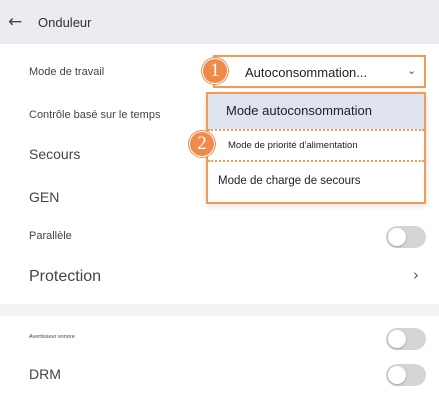 The width and height of the screenshot is (439, 402). Describe the element at coordinates (202, 144) in the screenshot. I see `callout-badge-2: 2` at that location.